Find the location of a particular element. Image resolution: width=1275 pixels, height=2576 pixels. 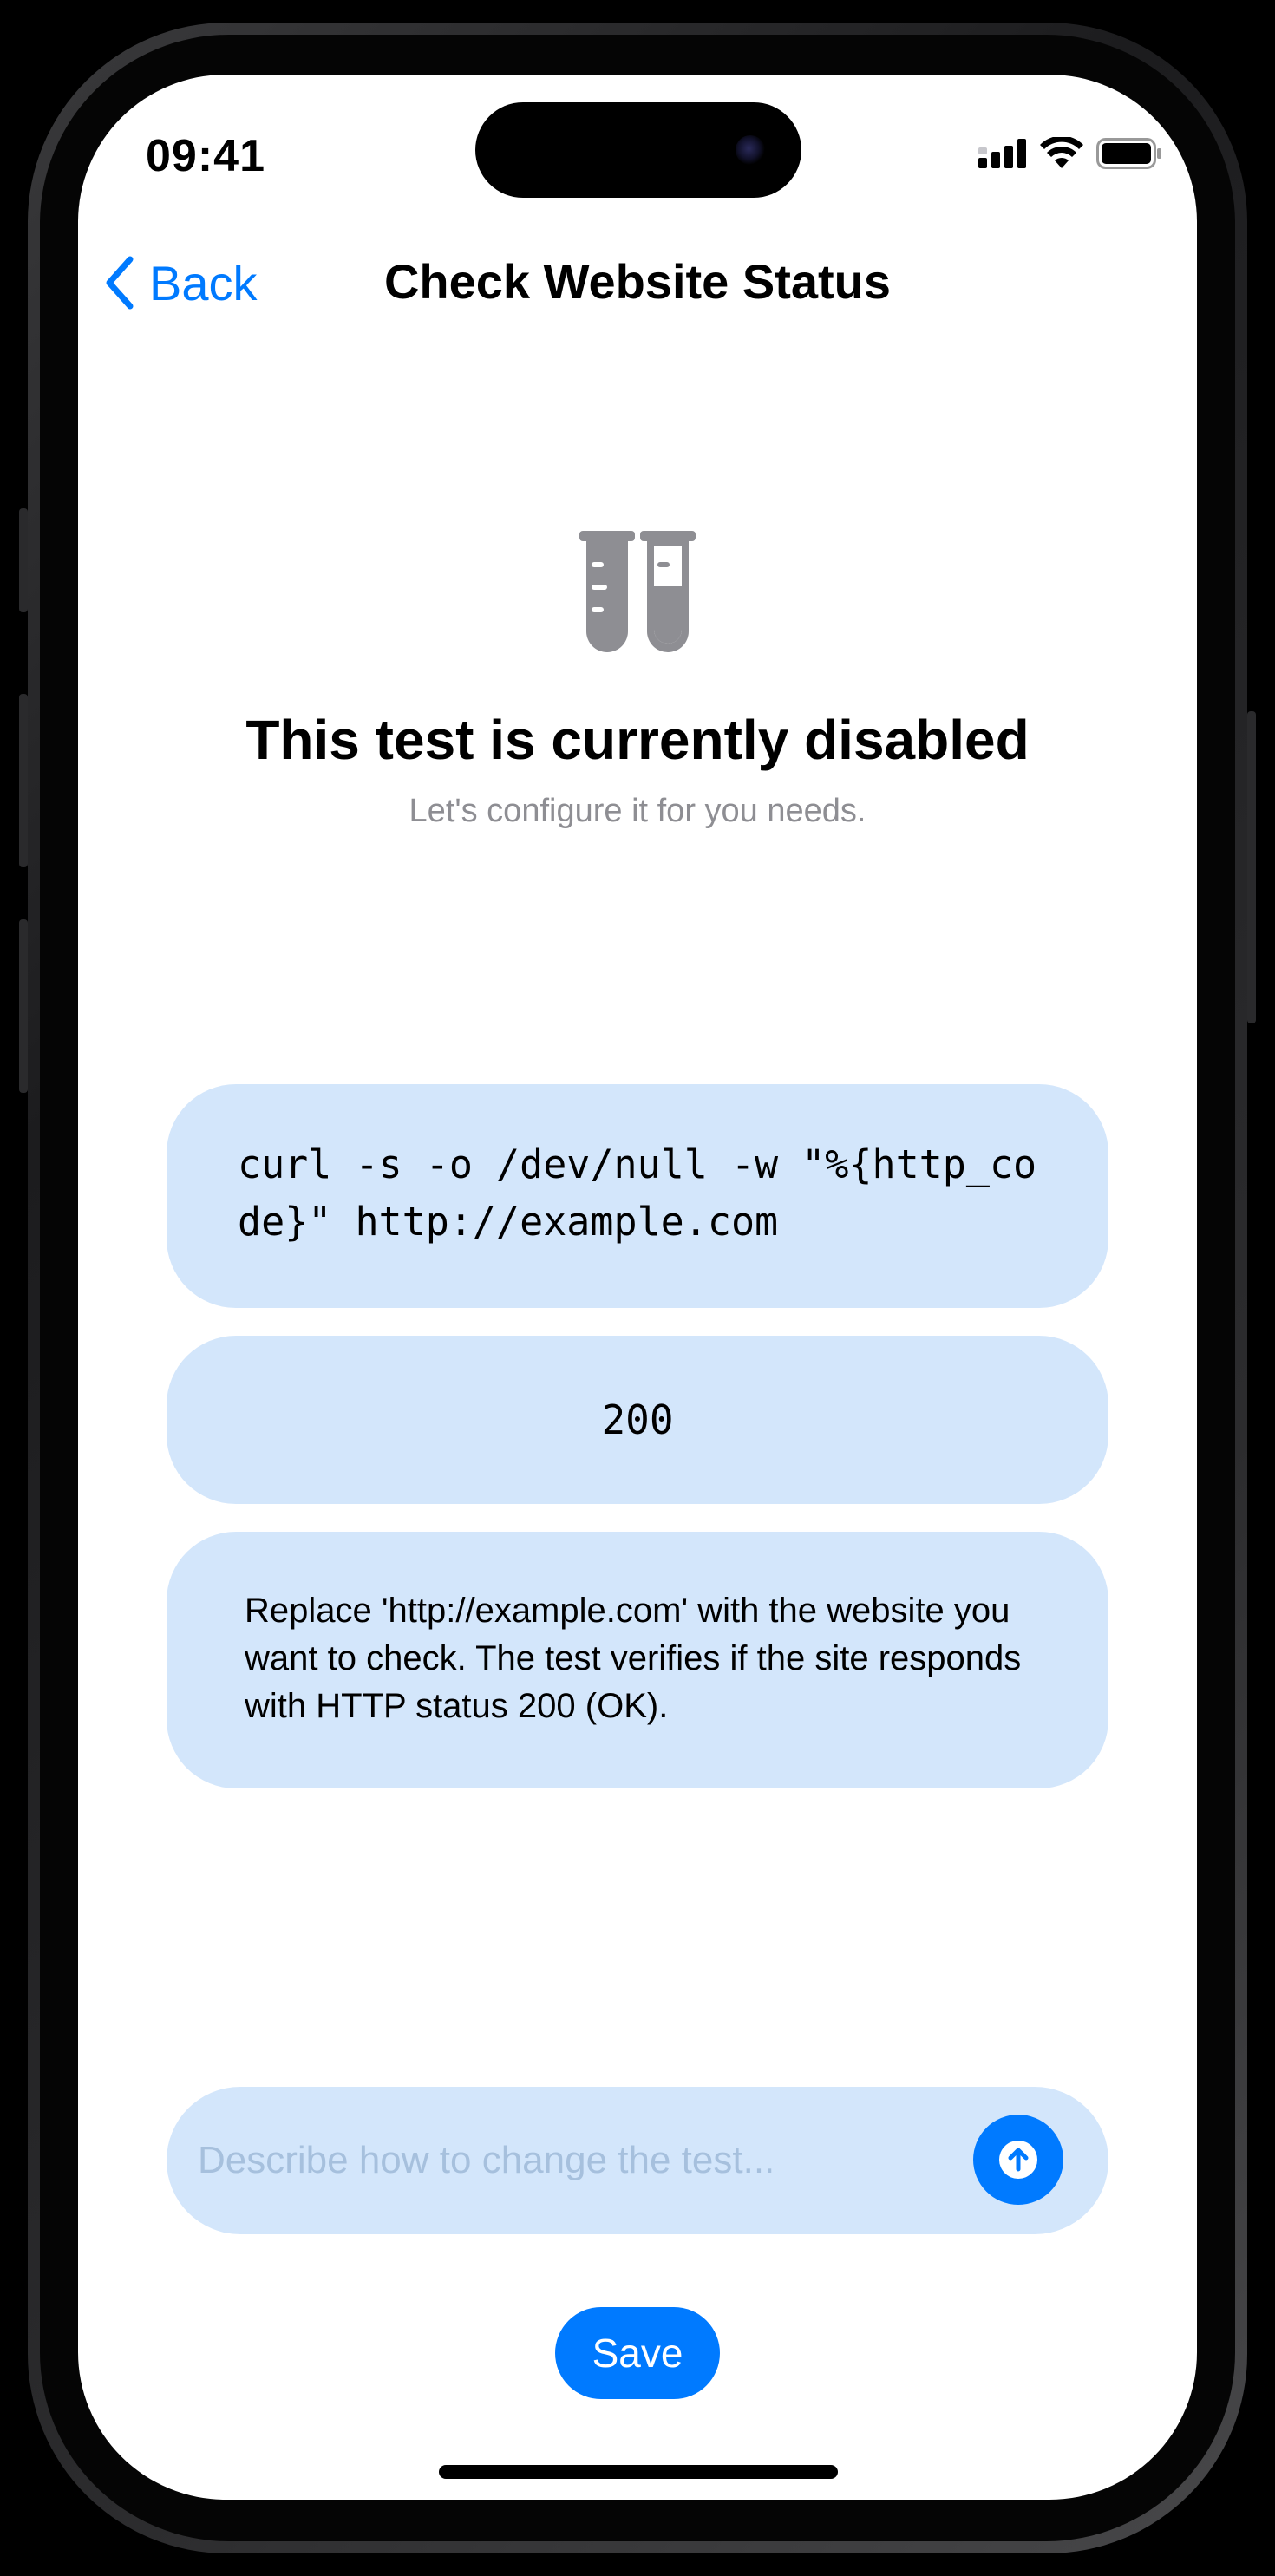

battery-icon is located at coordinates (1128, 153).